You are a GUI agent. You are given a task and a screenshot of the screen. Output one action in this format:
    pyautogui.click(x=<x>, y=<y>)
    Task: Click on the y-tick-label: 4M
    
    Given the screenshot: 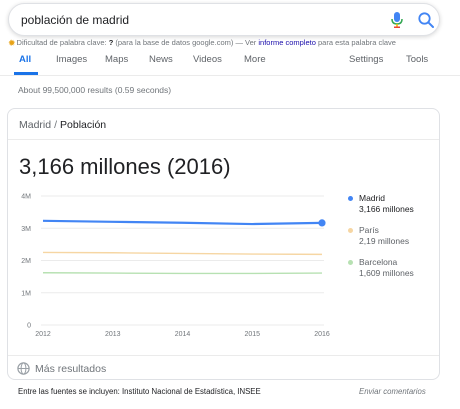 What is the action you would take?
    pyautogui.click(x=26, y=197)
    